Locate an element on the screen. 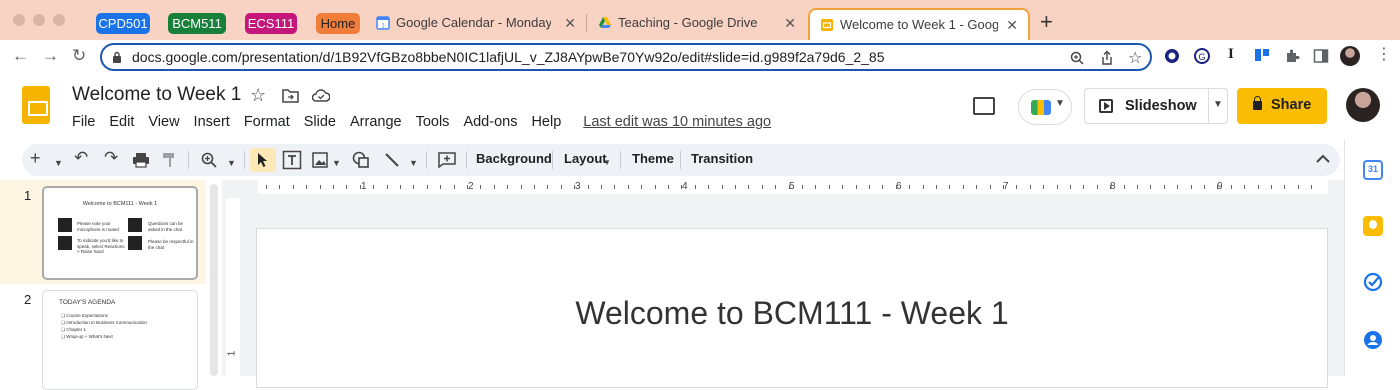 The width and height of the screenshot is (1400, 390). tab-group-bcm511: BCM511 is located at coordinates (197, 23).